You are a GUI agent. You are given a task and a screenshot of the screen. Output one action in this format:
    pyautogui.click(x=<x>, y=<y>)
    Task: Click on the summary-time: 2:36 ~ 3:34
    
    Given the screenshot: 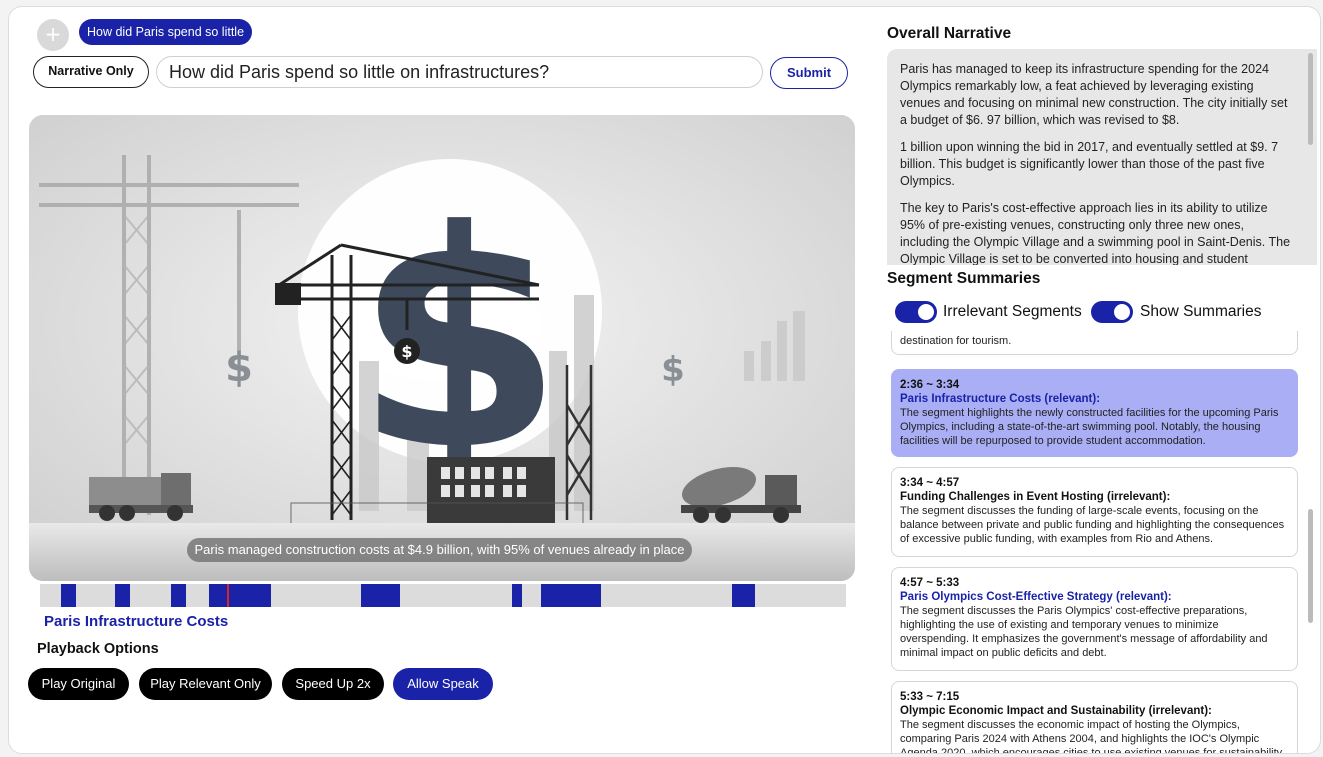 What is the action you would take?
    pyautogui.click(x=930, y=385)
    